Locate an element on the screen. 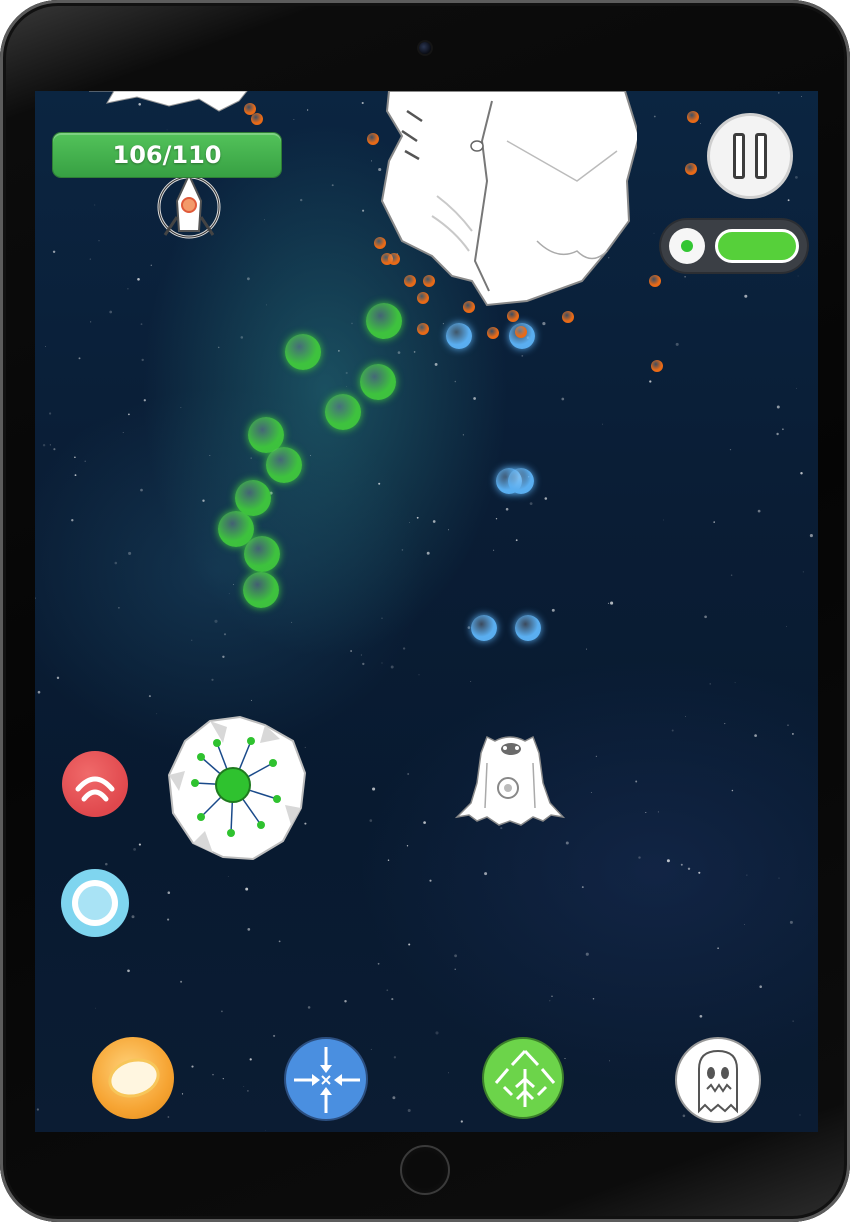  home-button is located at coordinates (425, 1170).